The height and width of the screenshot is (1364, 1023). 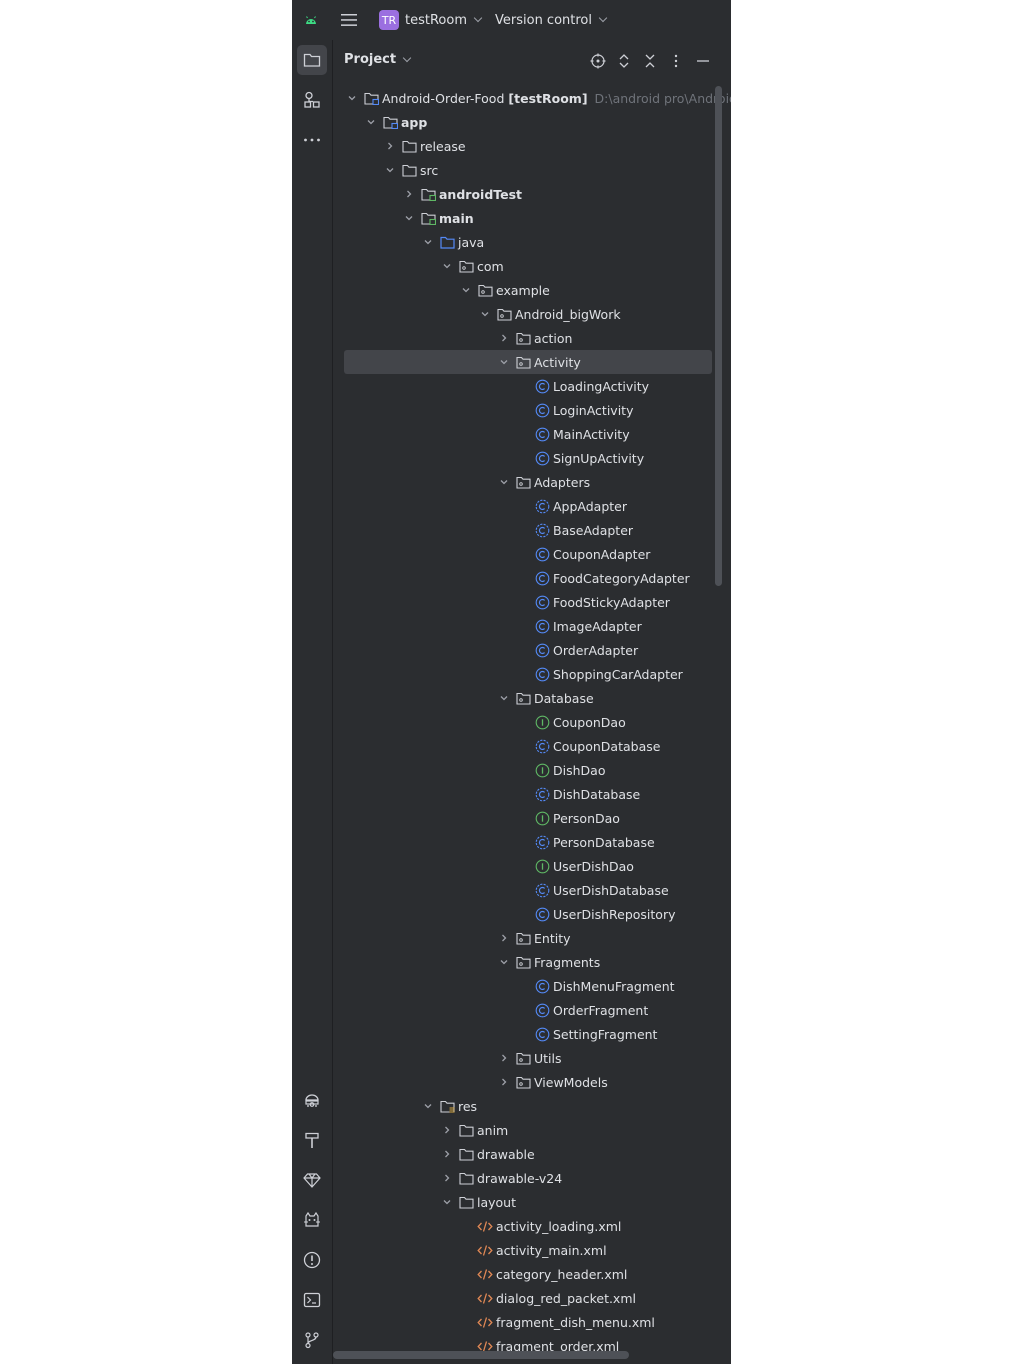 What do you see at coordinates (523, 506) in the screenshot?
I see `tree-item: AppAdapter` at bounding box center [523, 506].